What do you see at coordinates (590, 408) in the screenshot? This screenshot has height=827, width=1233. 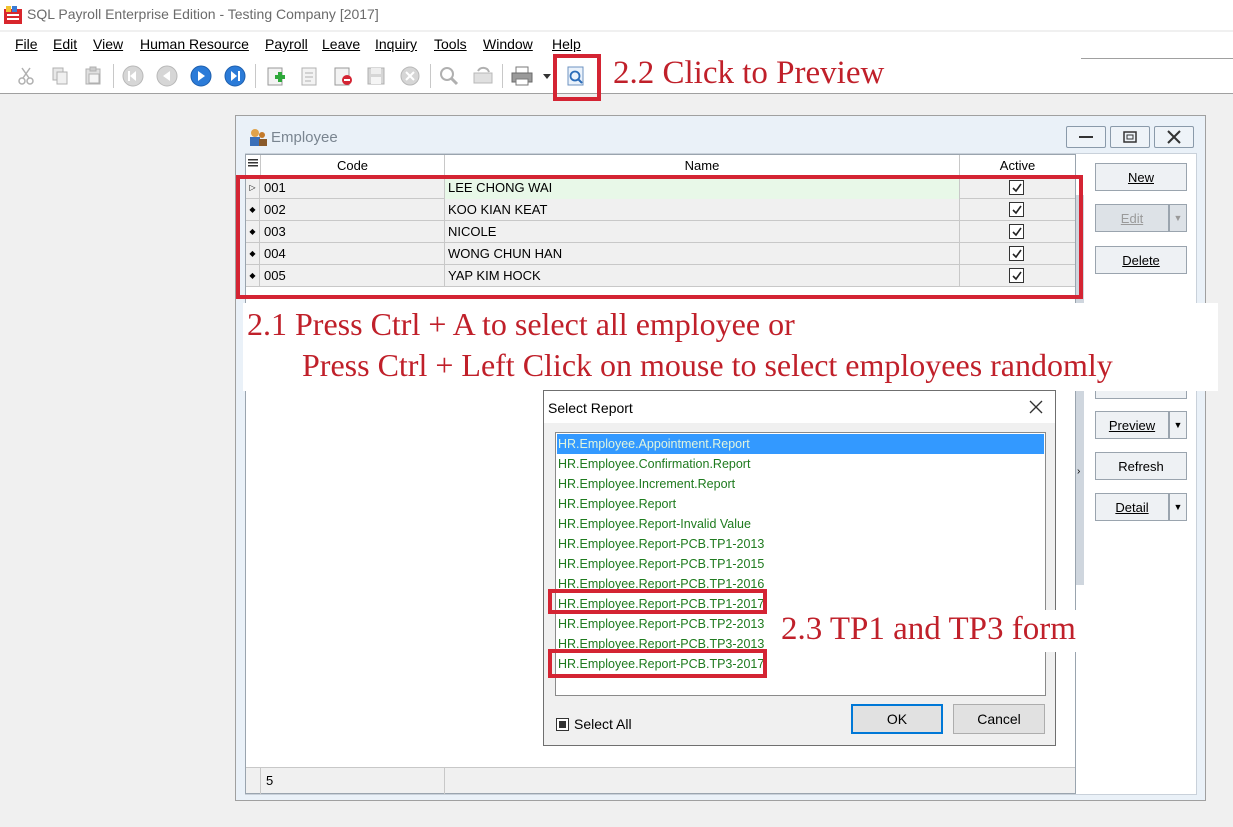 I see `dialog-title: Select Report` at bounding box center [590, 408].